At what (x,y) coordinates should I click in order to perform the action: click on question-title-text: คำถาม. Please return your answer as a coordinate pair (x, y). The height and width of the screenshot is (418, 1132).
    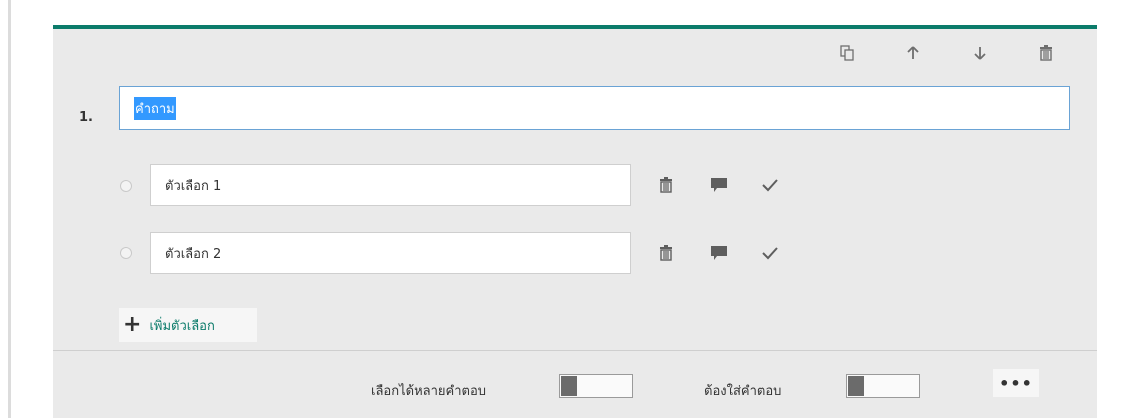
    Looking at the image, I should click on (155, 108).